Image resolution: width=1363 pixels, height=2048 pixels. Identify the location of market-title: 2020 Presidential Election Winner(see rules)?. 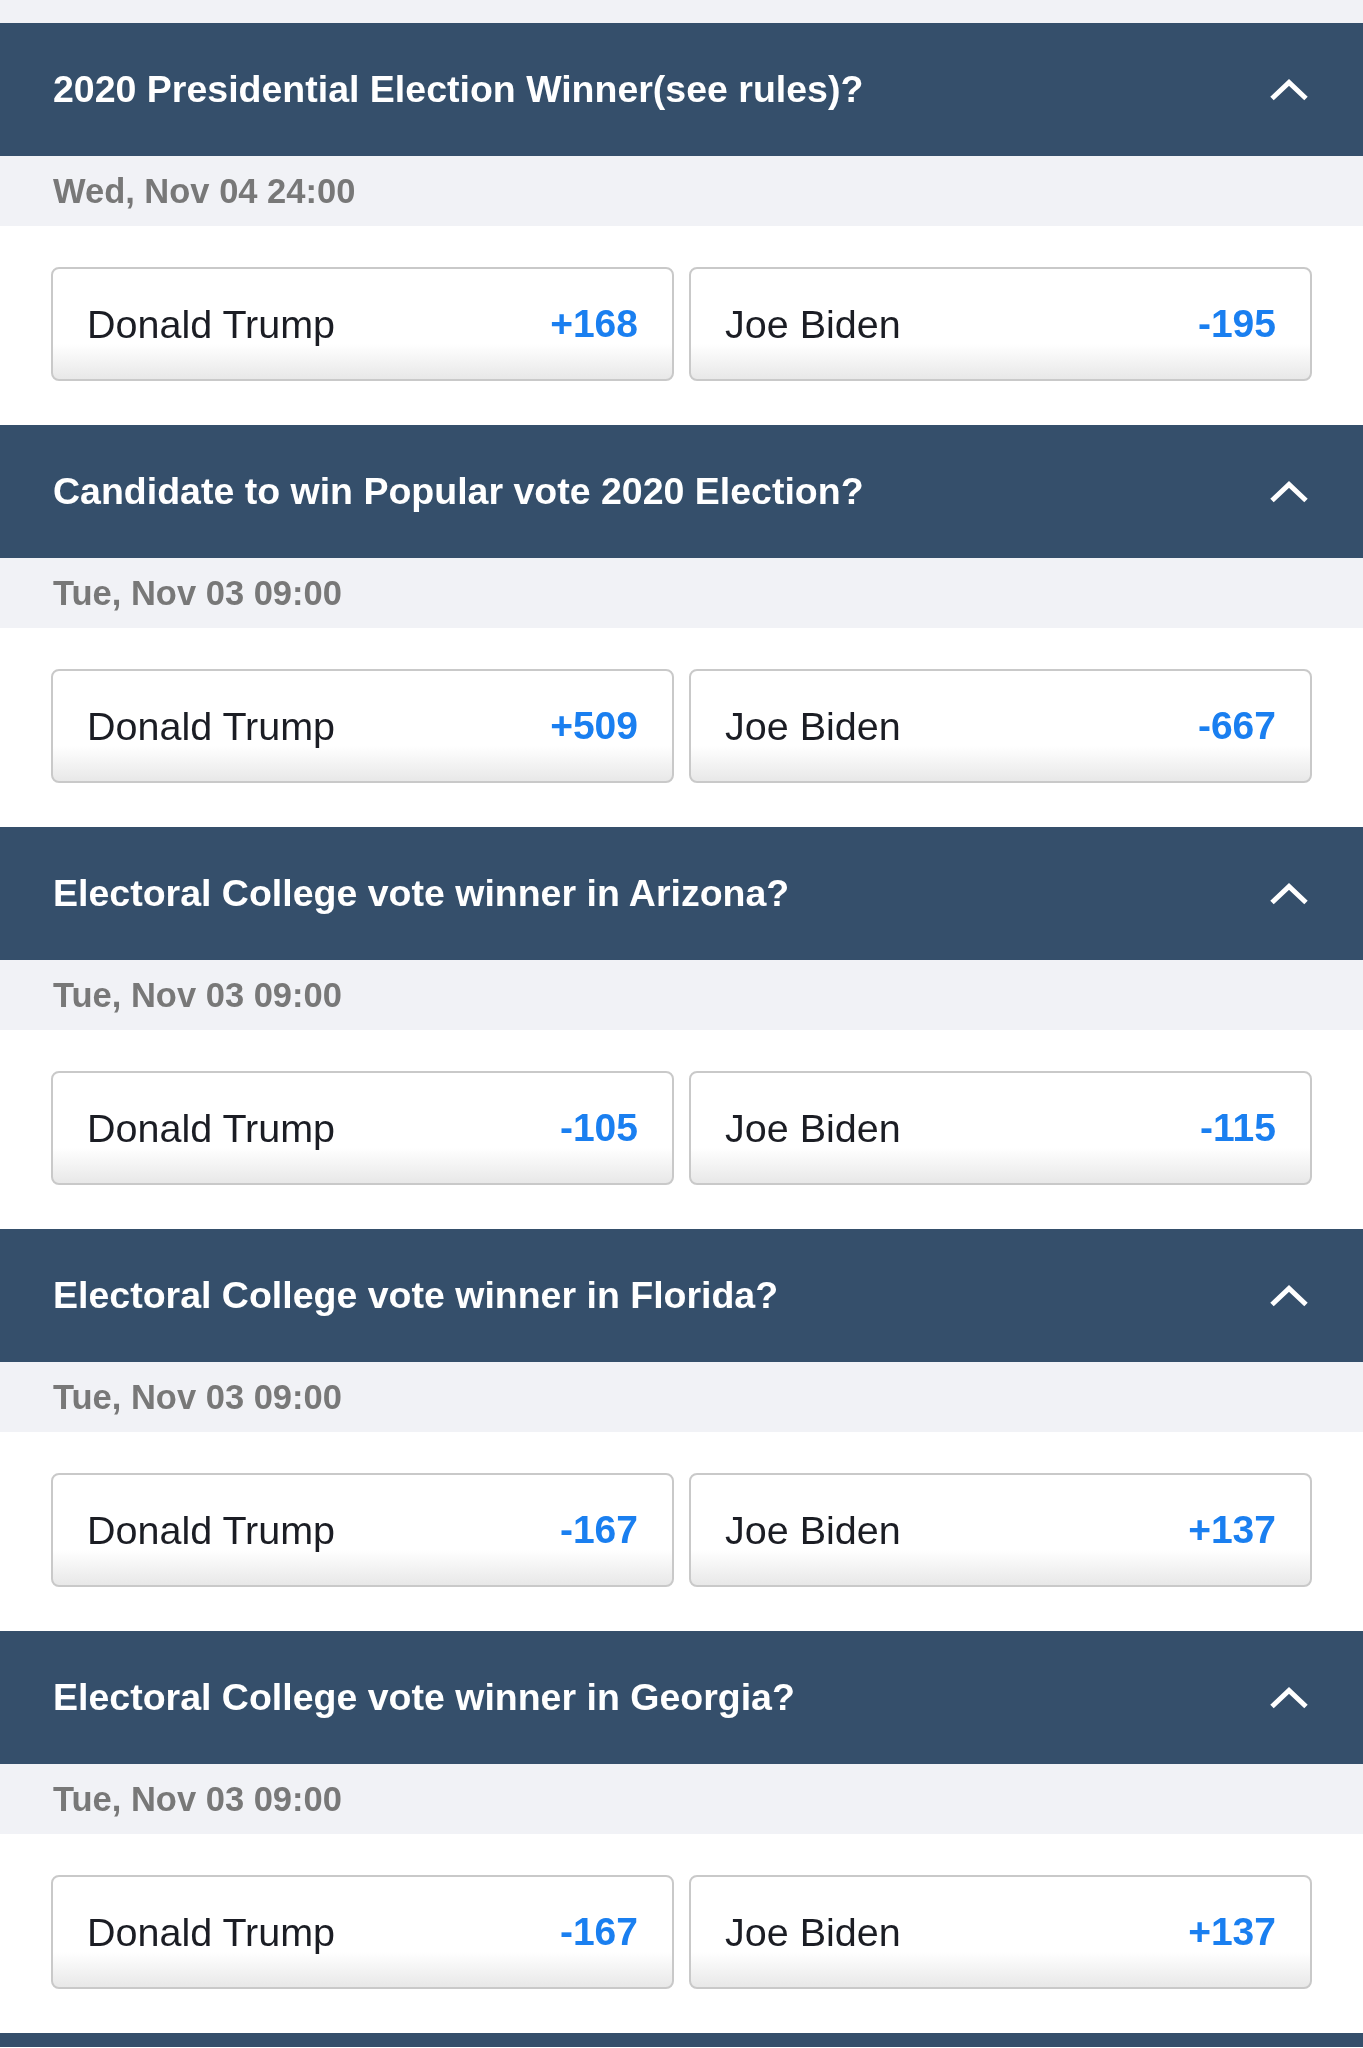
(458, 89).